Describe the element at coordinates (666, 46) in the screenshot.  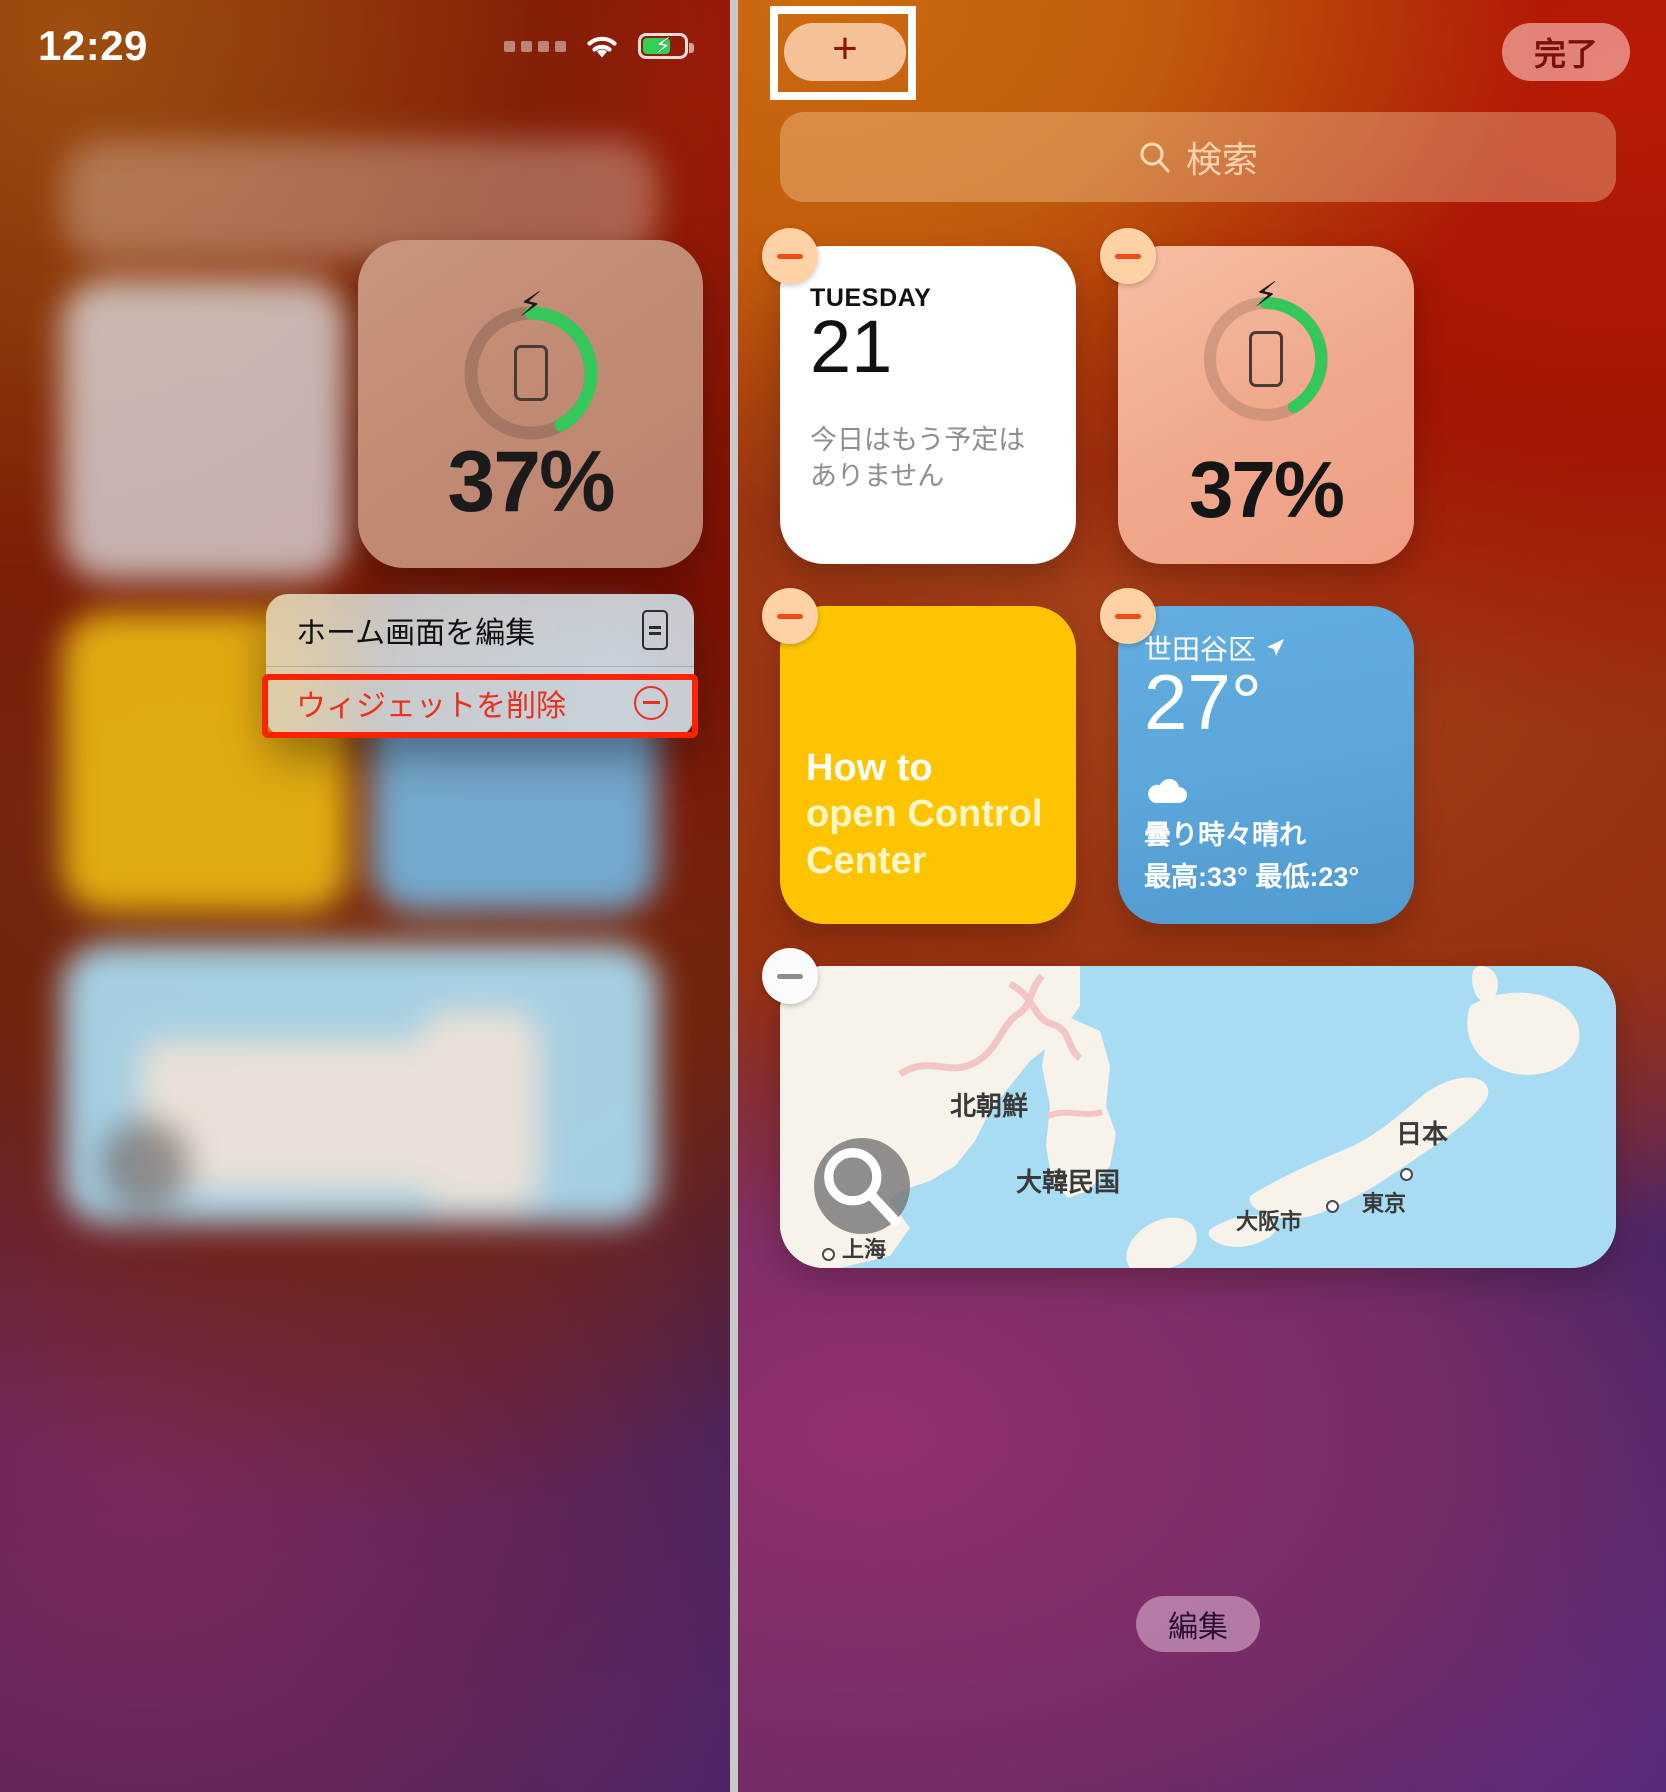
I see `battery-charging-icon: ⚡` at that location.